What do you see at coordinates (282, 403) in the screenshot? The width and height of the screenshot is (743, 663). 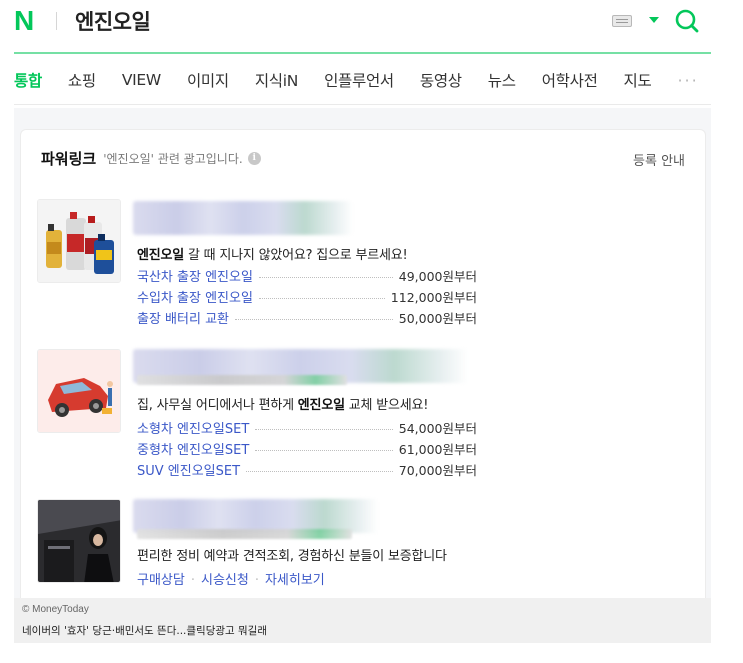 I see `ad-headline: 집, 사무실 어디에서나 편하게 엔진오일 교체 받으세요!` at bounding box center [282, 403].